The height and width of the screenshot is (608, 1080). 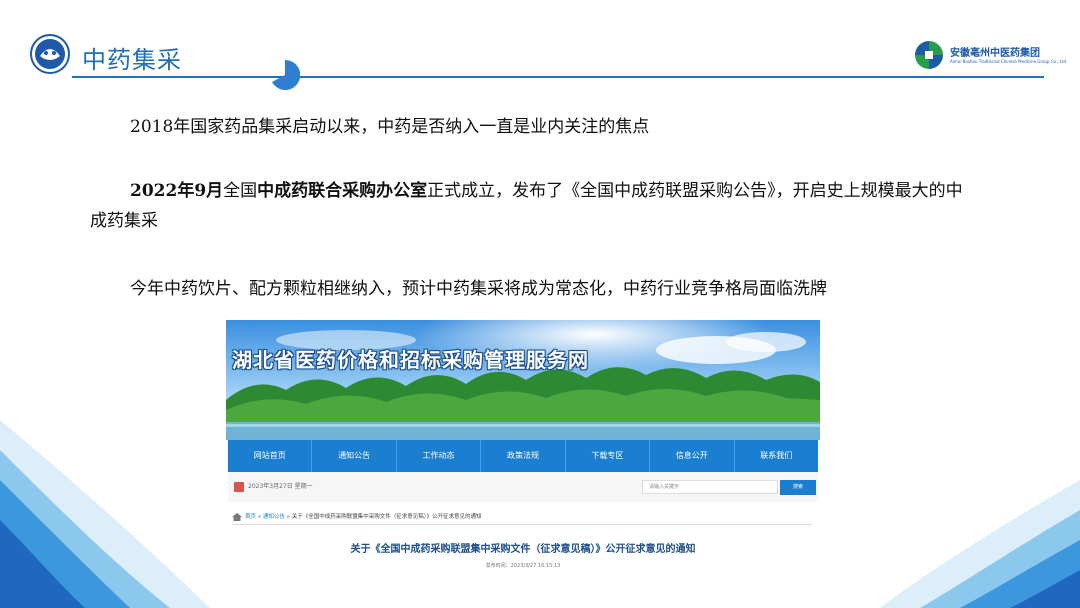 What do you see at coordinates (270, 456) in the screenshot?
I see `nav-item-home: 网站首页` at bounding box center [270, 456].